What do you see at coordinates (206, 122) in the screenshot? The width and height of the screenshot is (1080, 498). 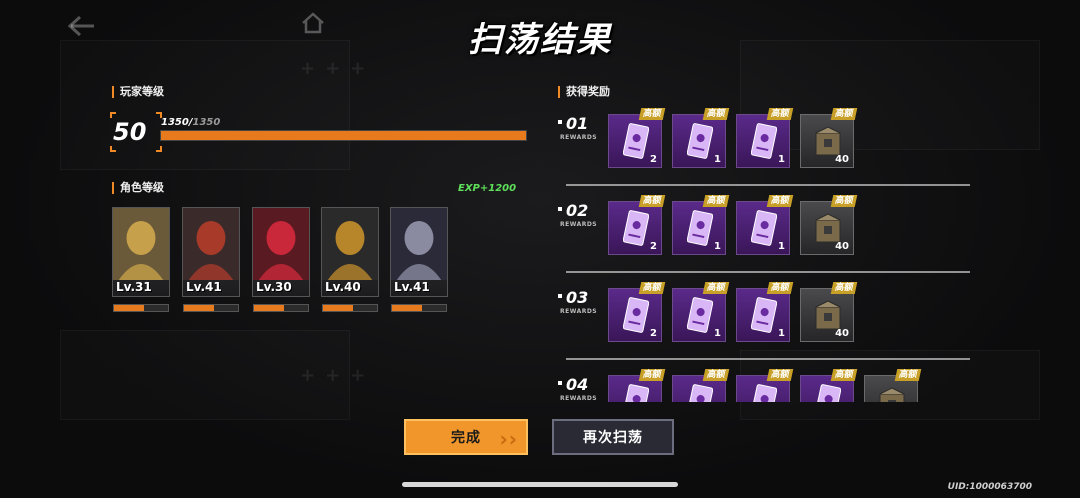 I see `exp-max: 1350` at bounding box center [206, 122].